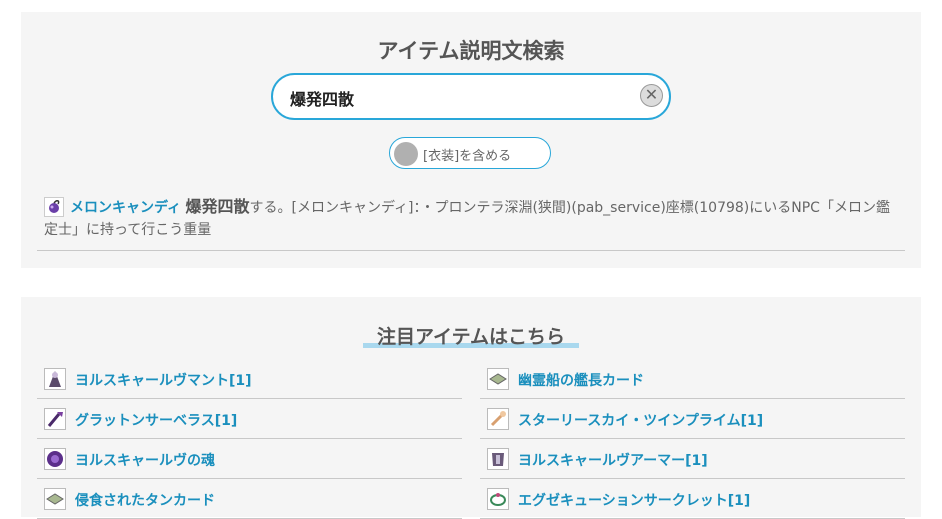 The width and height of the screenshot is (942, 519). What do you see at coordinates (581, 380) in the screenshot?
I see `featured-item-label: 幽霊船の艦長カード` at bounding box center [581, 380].